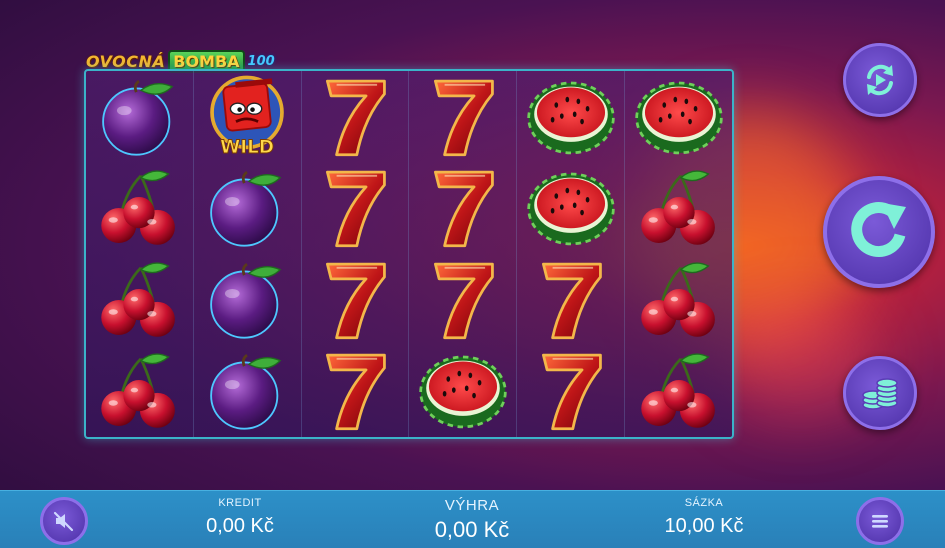  I want to click on bet-button, so click(880, 393).